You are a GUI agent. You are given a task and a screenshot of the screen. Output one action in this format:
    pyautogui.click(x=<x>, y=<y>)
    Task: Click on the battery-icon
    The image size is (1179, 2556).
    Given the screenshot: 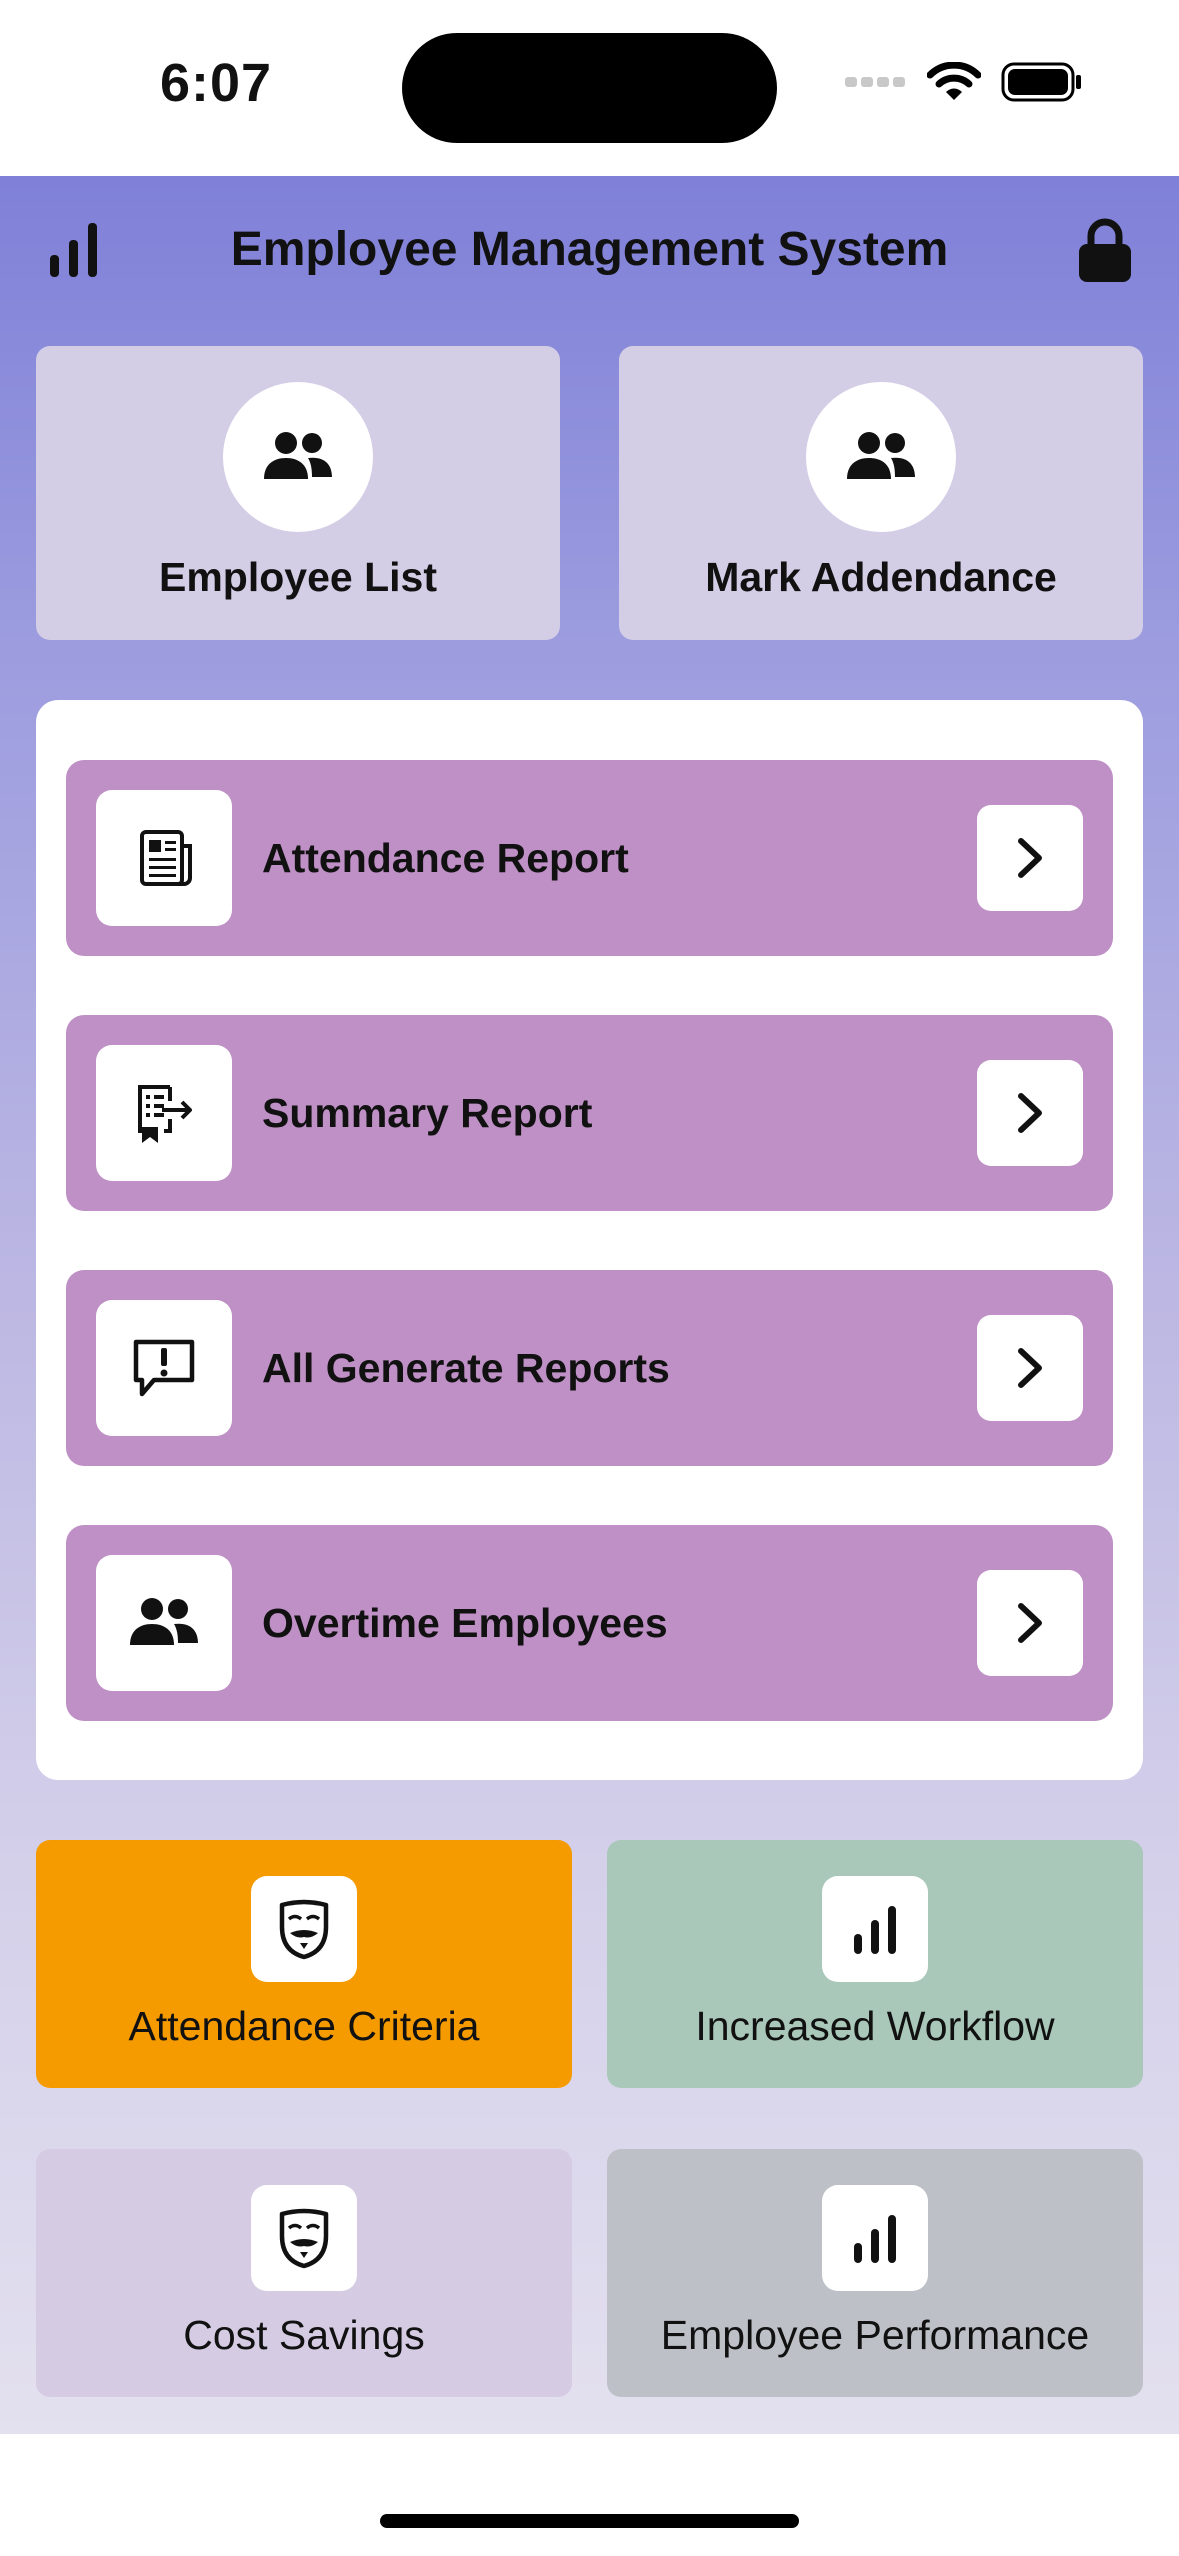 What is the action you would take?
    pyautogui.click(x=1041, y=82)
    